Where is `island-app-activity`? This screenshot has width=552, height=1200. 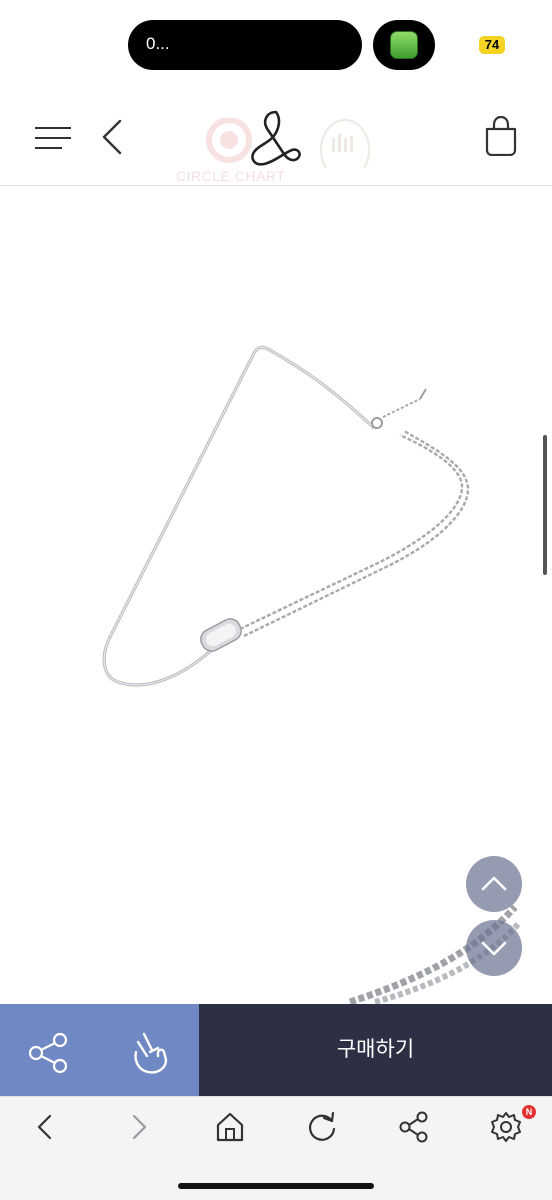 island-app-activity is located at coordinates (404, 45).